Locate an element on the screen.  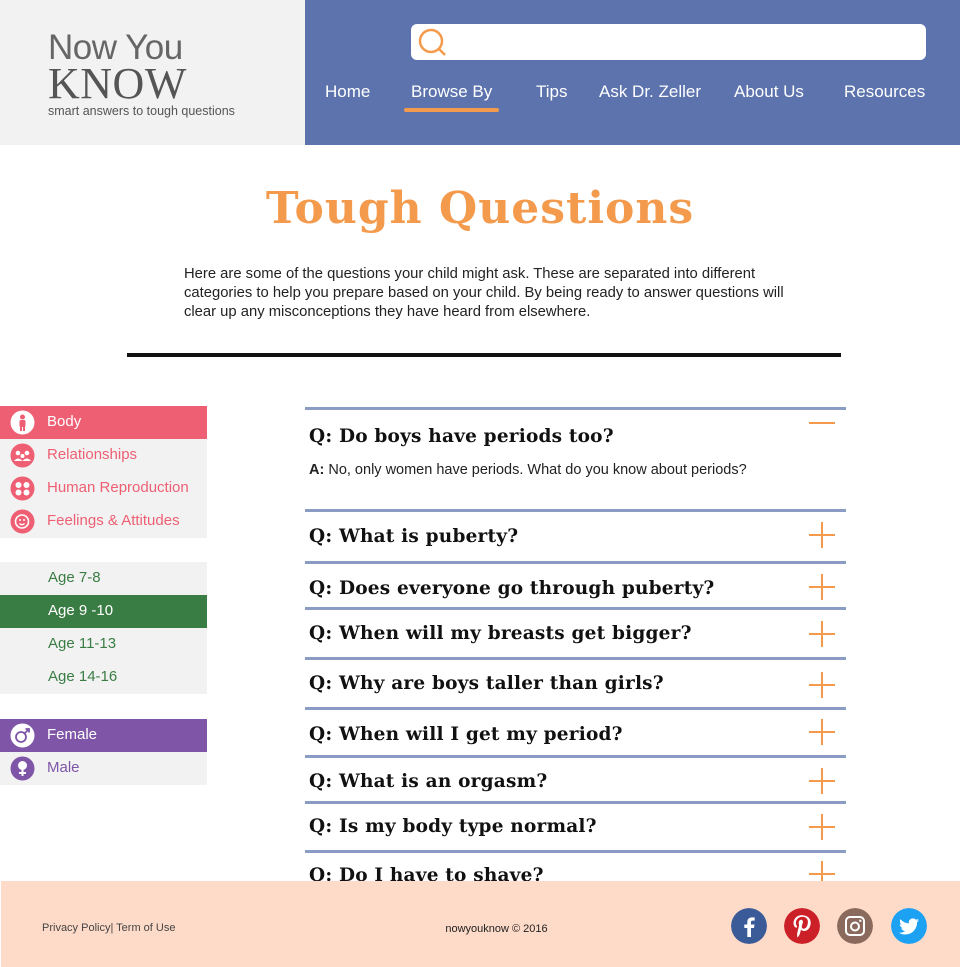
answer-prefix: A: is located at coordinates (317, 470).